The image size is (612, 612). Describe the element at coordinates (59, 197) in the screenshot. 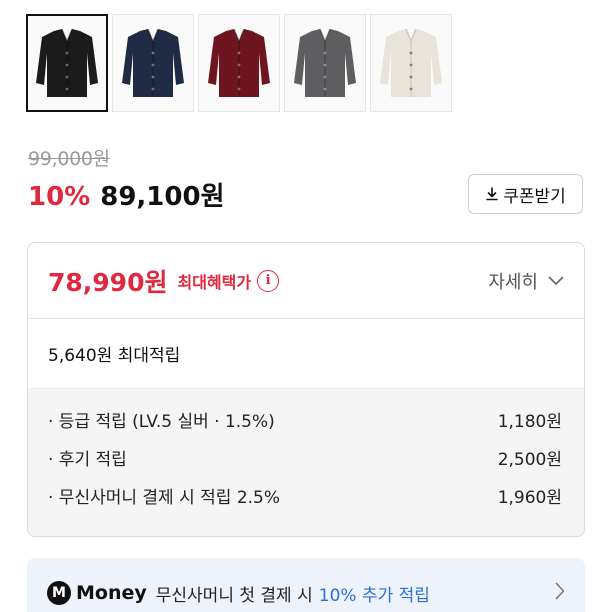

I see `discount-rate: 10%` at that location.